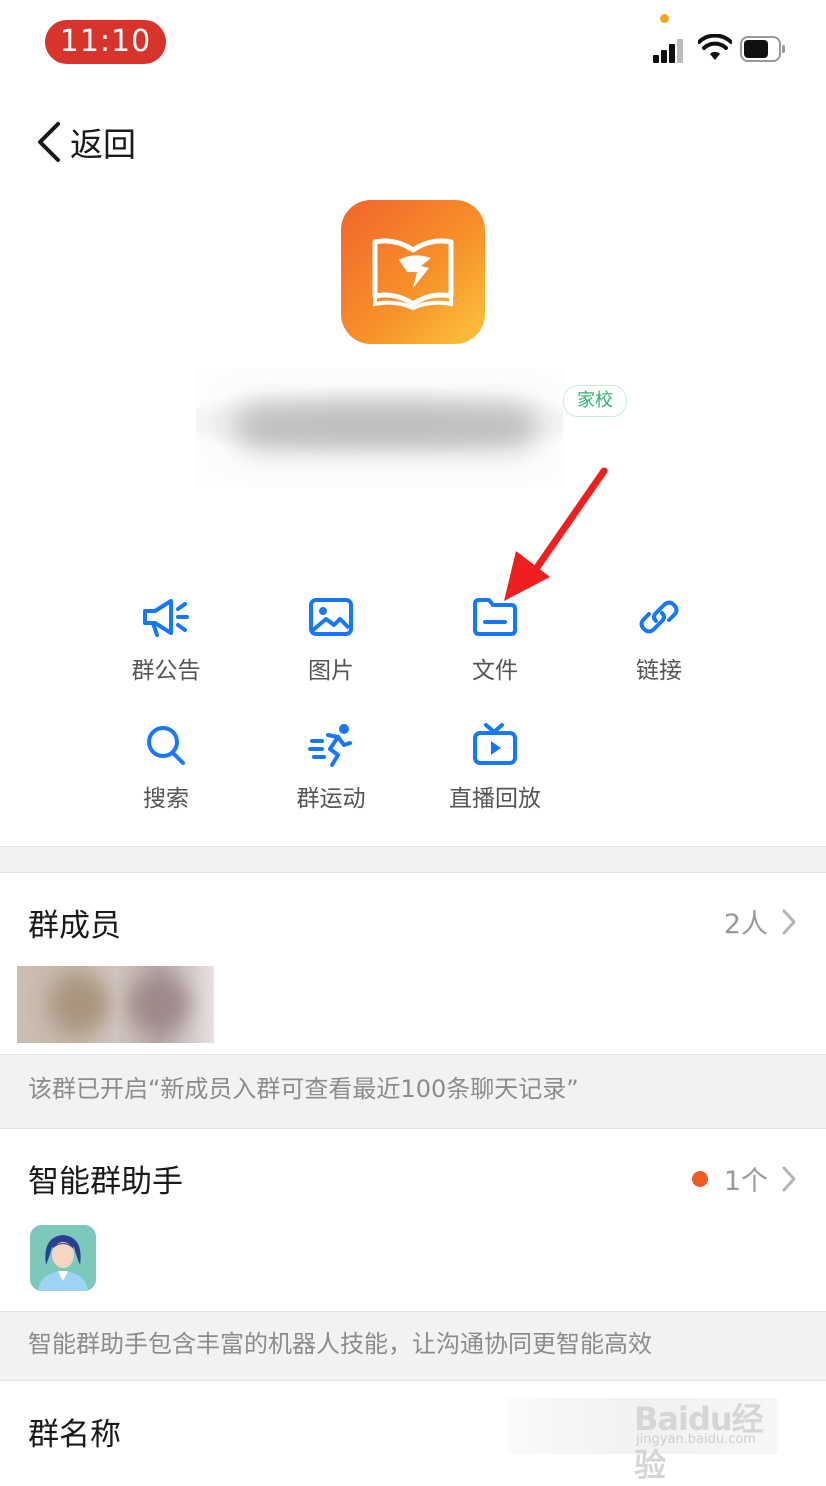  Describe the element at coordinates (745, 924) in the screenshot. I see `members-count-label: 2人` at that location.